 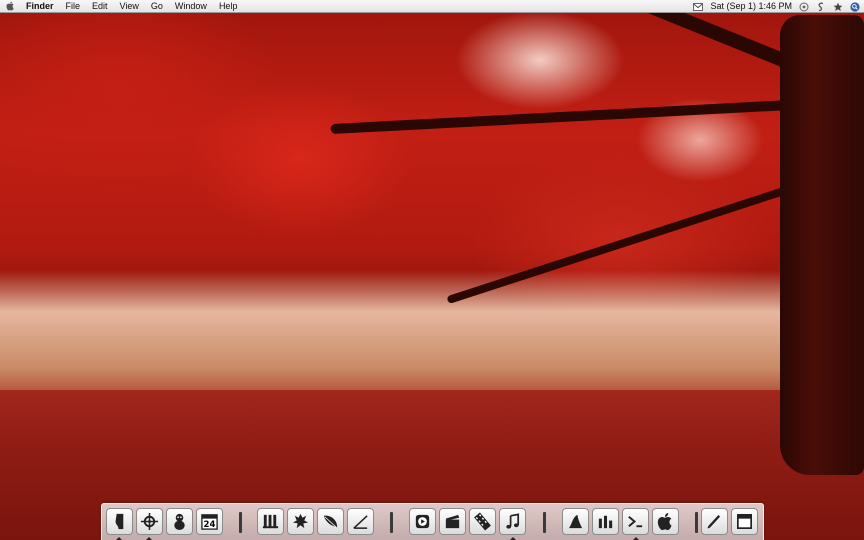 What do you see at coordinates (452, 521) in the screenshot?
I see `clapperboard-icon` at bounding box center [452, 521].